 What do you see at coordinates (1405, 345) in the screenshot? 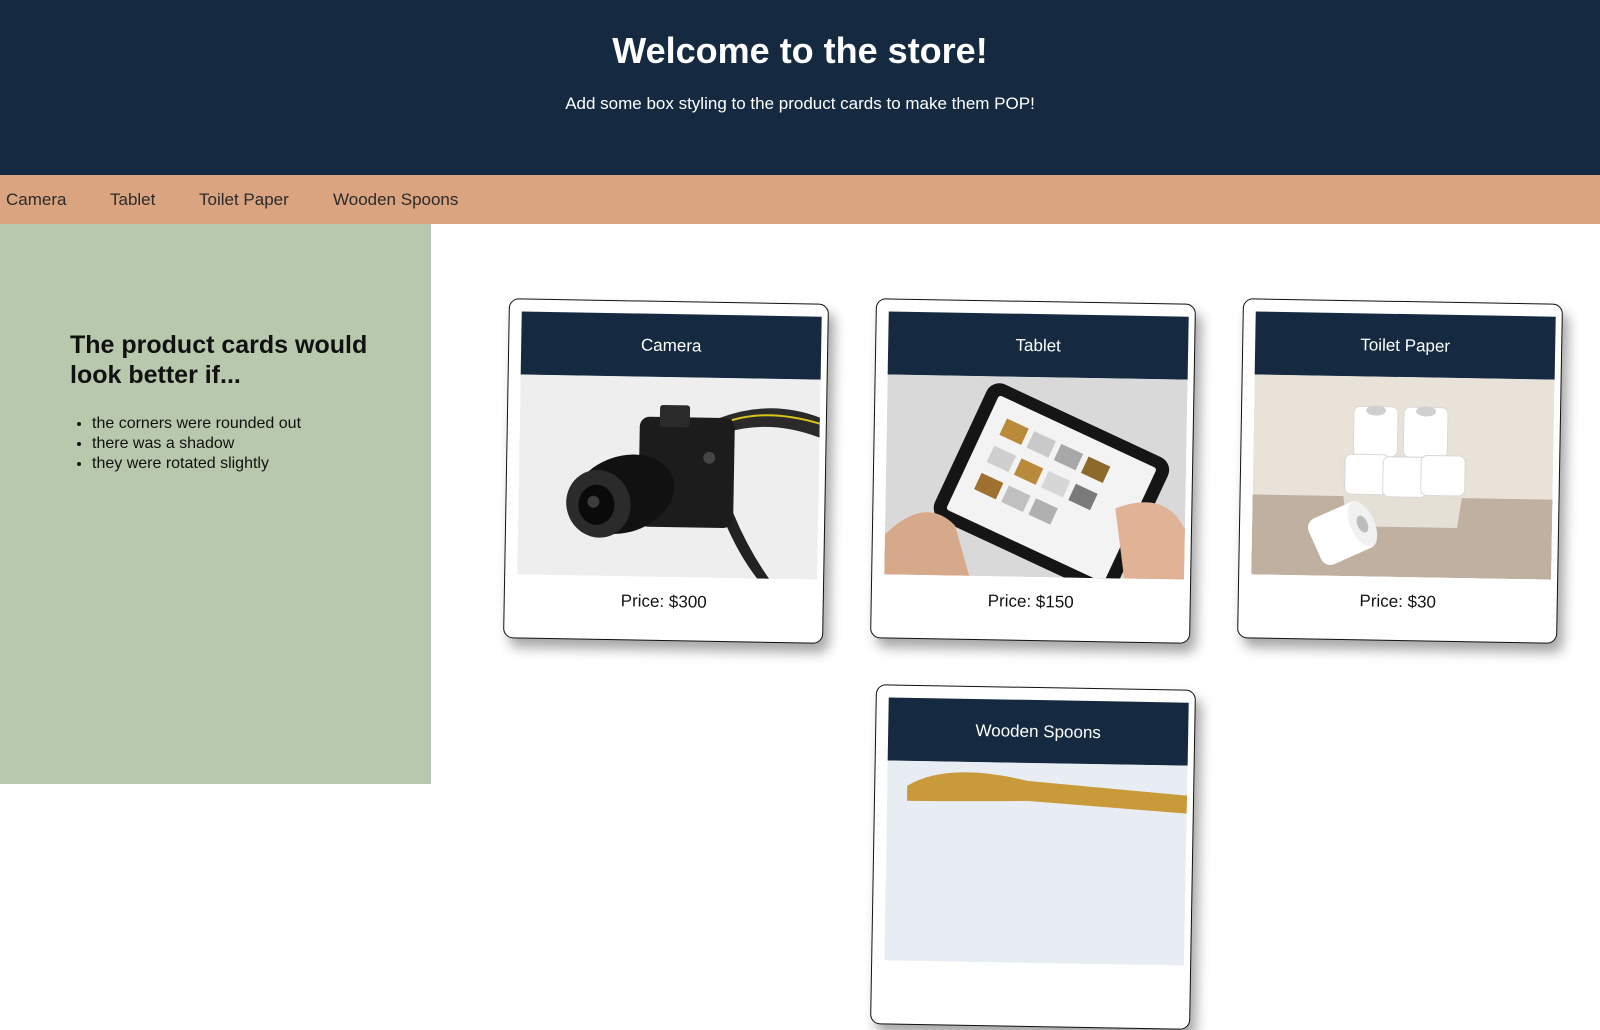
I see `card-title: Toilet Paper` at bounding box center [1405, 345].